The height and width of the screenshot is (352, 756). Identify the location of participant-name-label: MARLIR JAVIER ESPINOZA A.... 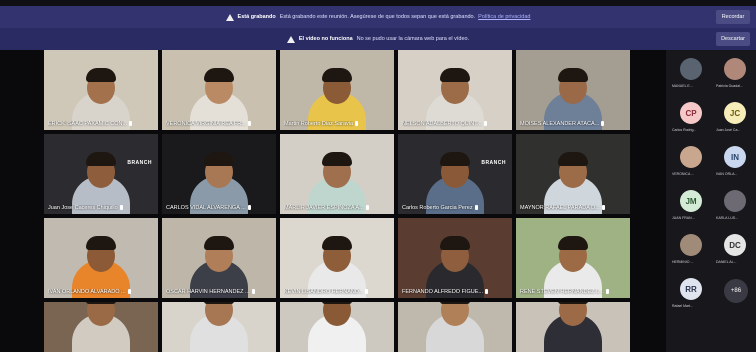
(326, 208).